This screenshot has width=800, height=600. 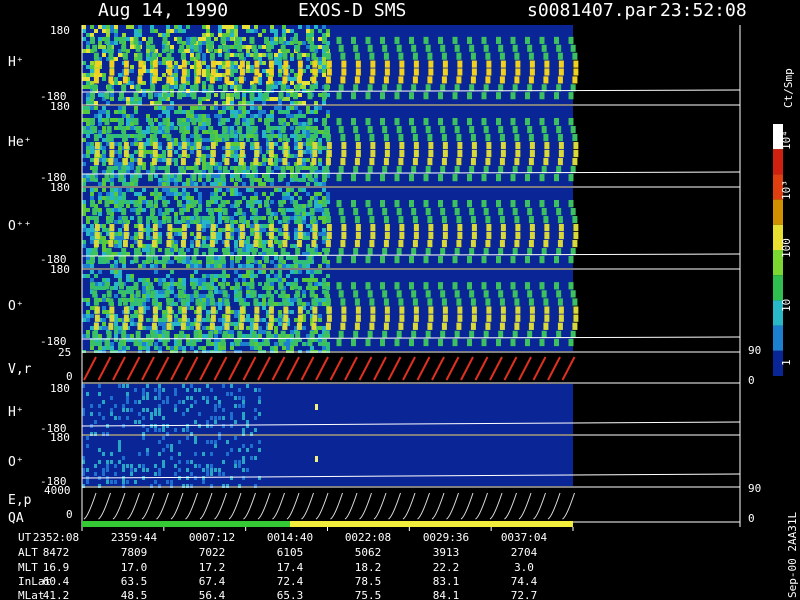 I want to click on ephemeris-cell: 72.4, so click(x=290, y=581).